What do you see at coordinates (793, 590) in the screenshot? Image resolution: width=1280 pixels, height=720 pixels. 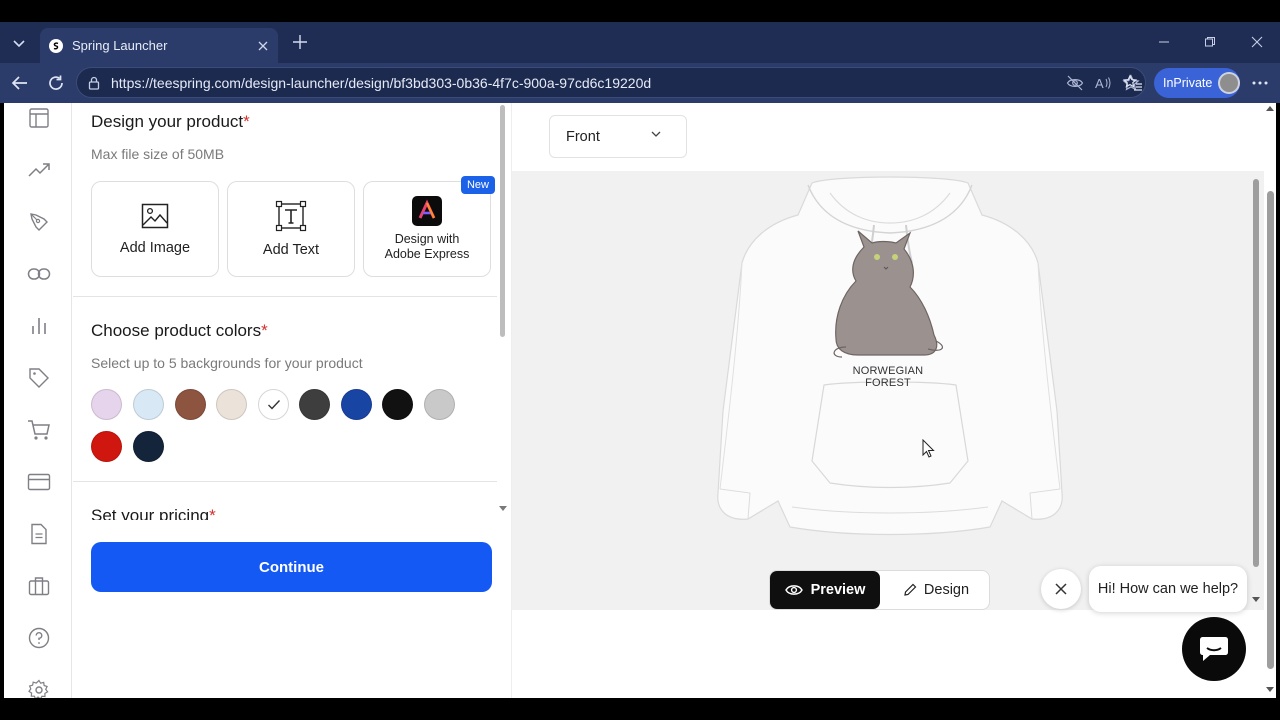 I see `eye-icon` at bounding box center [793, 590].